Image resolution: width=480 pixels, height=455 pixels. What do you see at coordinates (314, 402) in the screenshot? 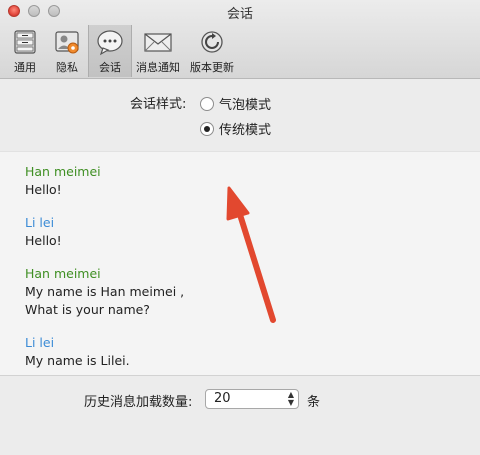
I see `history-count-unit: 条` at bounding box center [314, 402].